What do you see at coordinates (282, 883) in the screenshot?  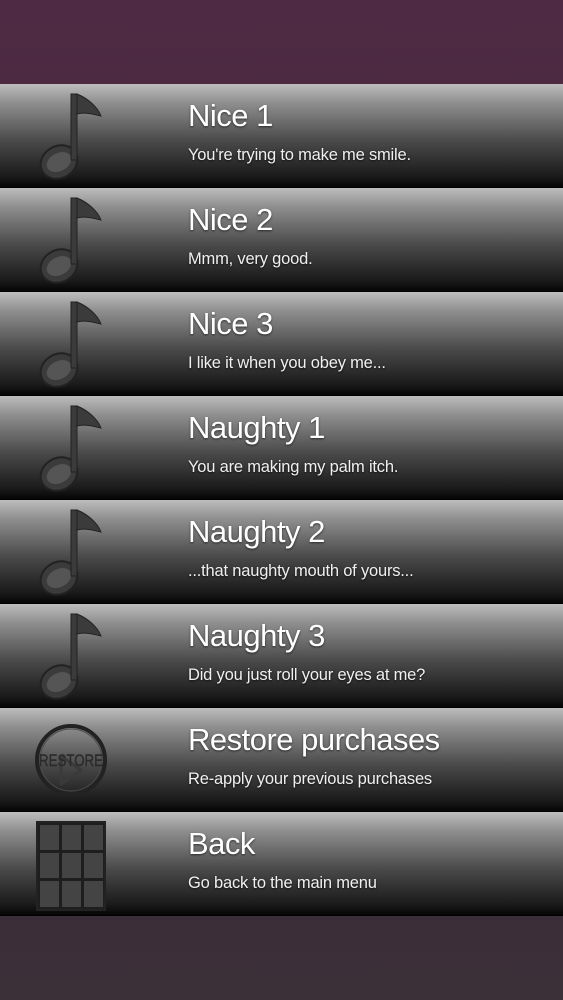 I see `menu-item-subtitle: Go back to the main menu` at bounding box center [282, 883].